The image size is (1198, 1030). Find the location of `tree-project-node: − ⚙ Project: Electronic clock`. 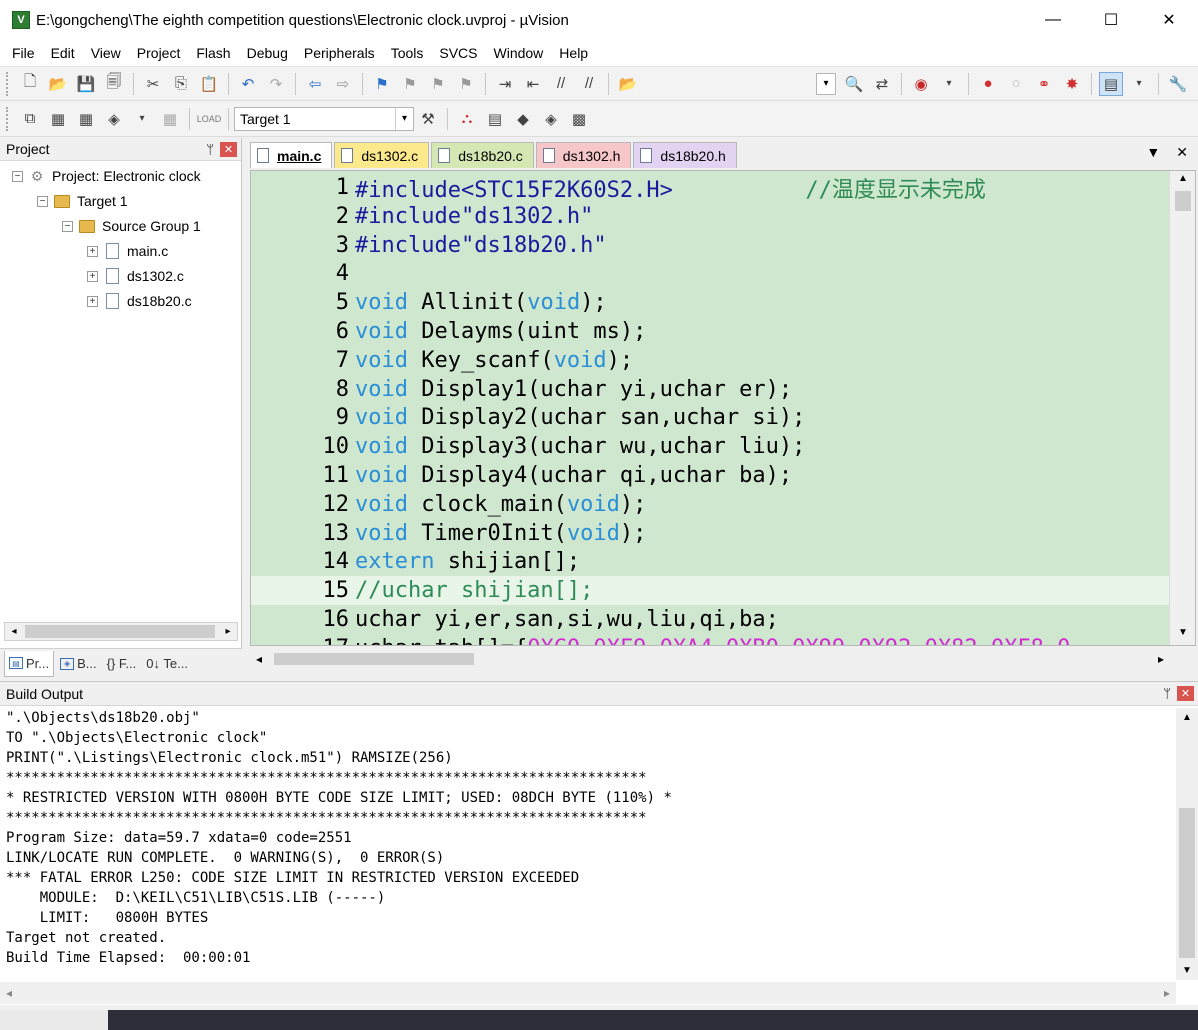

tree-project-node: − ⚙ Project: Electronic clock is located at coordinates (106, 176).